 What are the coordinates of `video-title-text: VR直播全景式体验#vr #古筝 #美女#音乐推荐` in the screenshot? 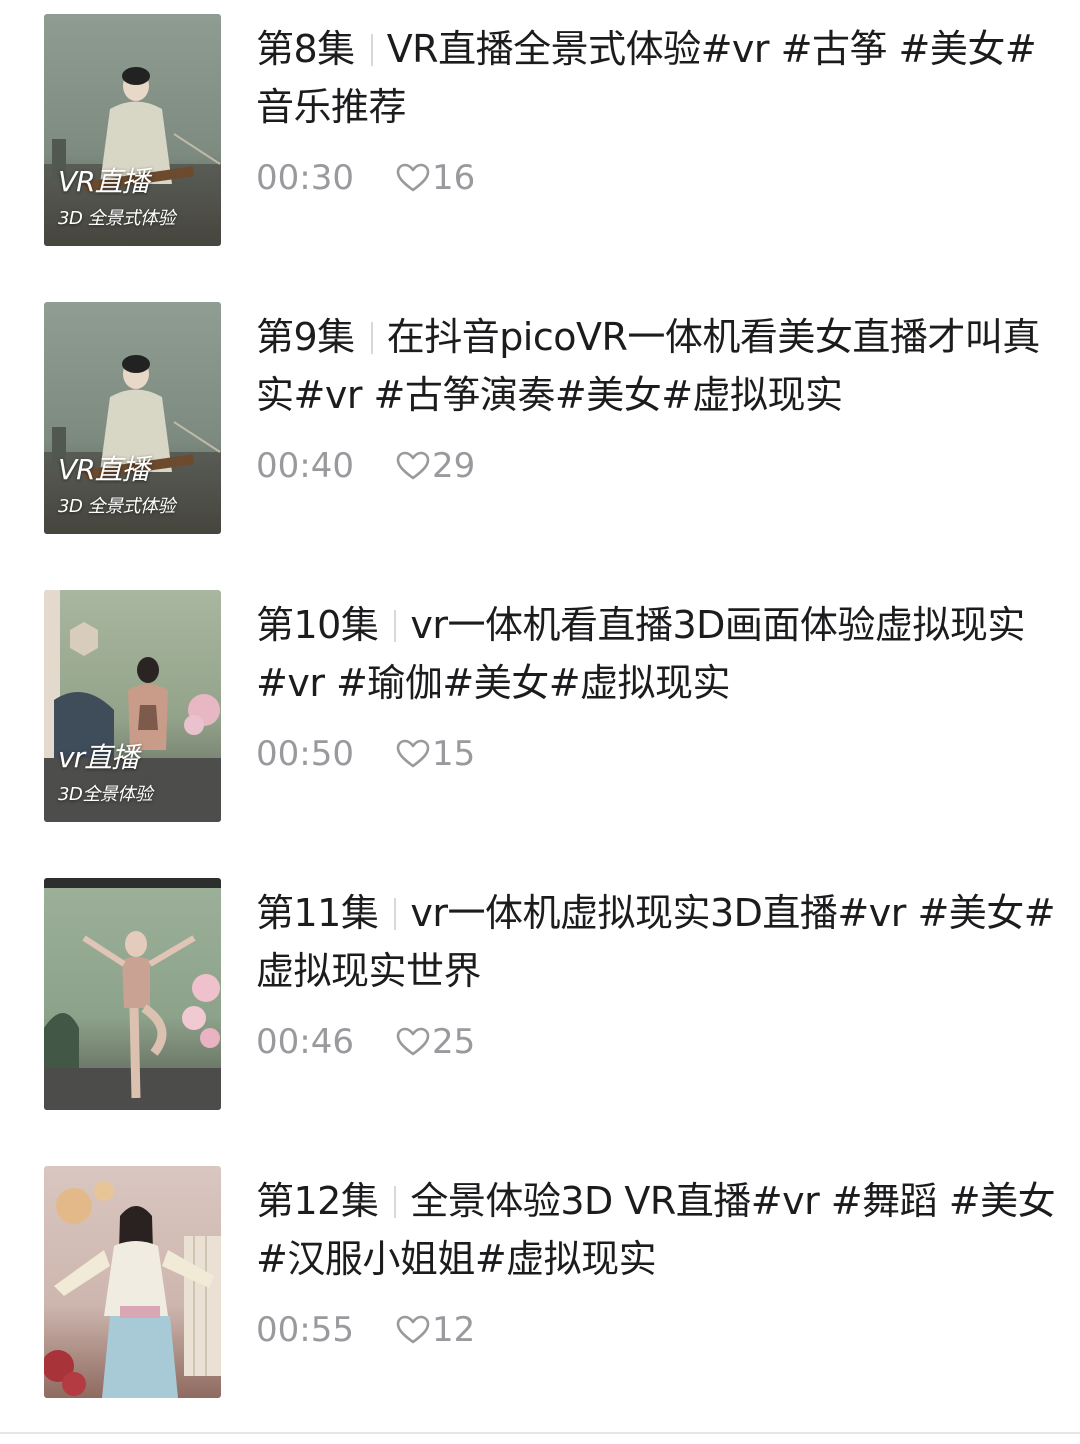 It's located at (646, 78).